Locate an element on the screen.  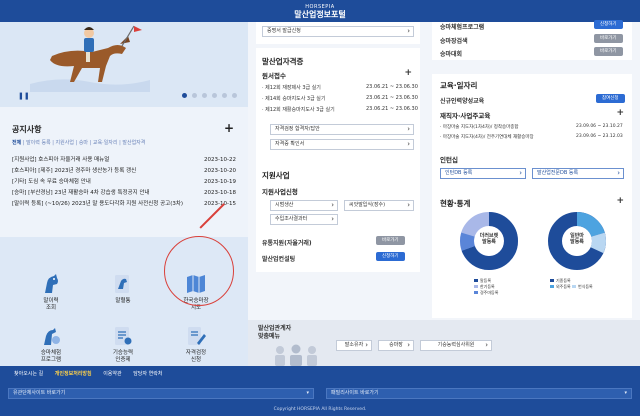
related-sites-select: 유관단체사이트 바로가기 is located at coordinates (161, 393).